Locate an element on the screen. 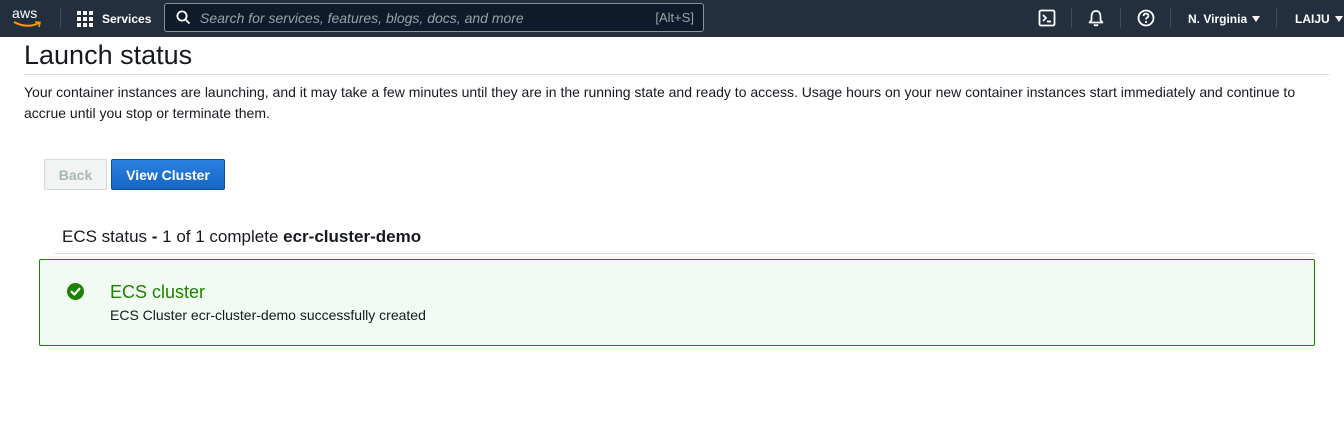 The image size is (1344, 442). account-menu: LAIJU is located at coordinates (1319, 18).